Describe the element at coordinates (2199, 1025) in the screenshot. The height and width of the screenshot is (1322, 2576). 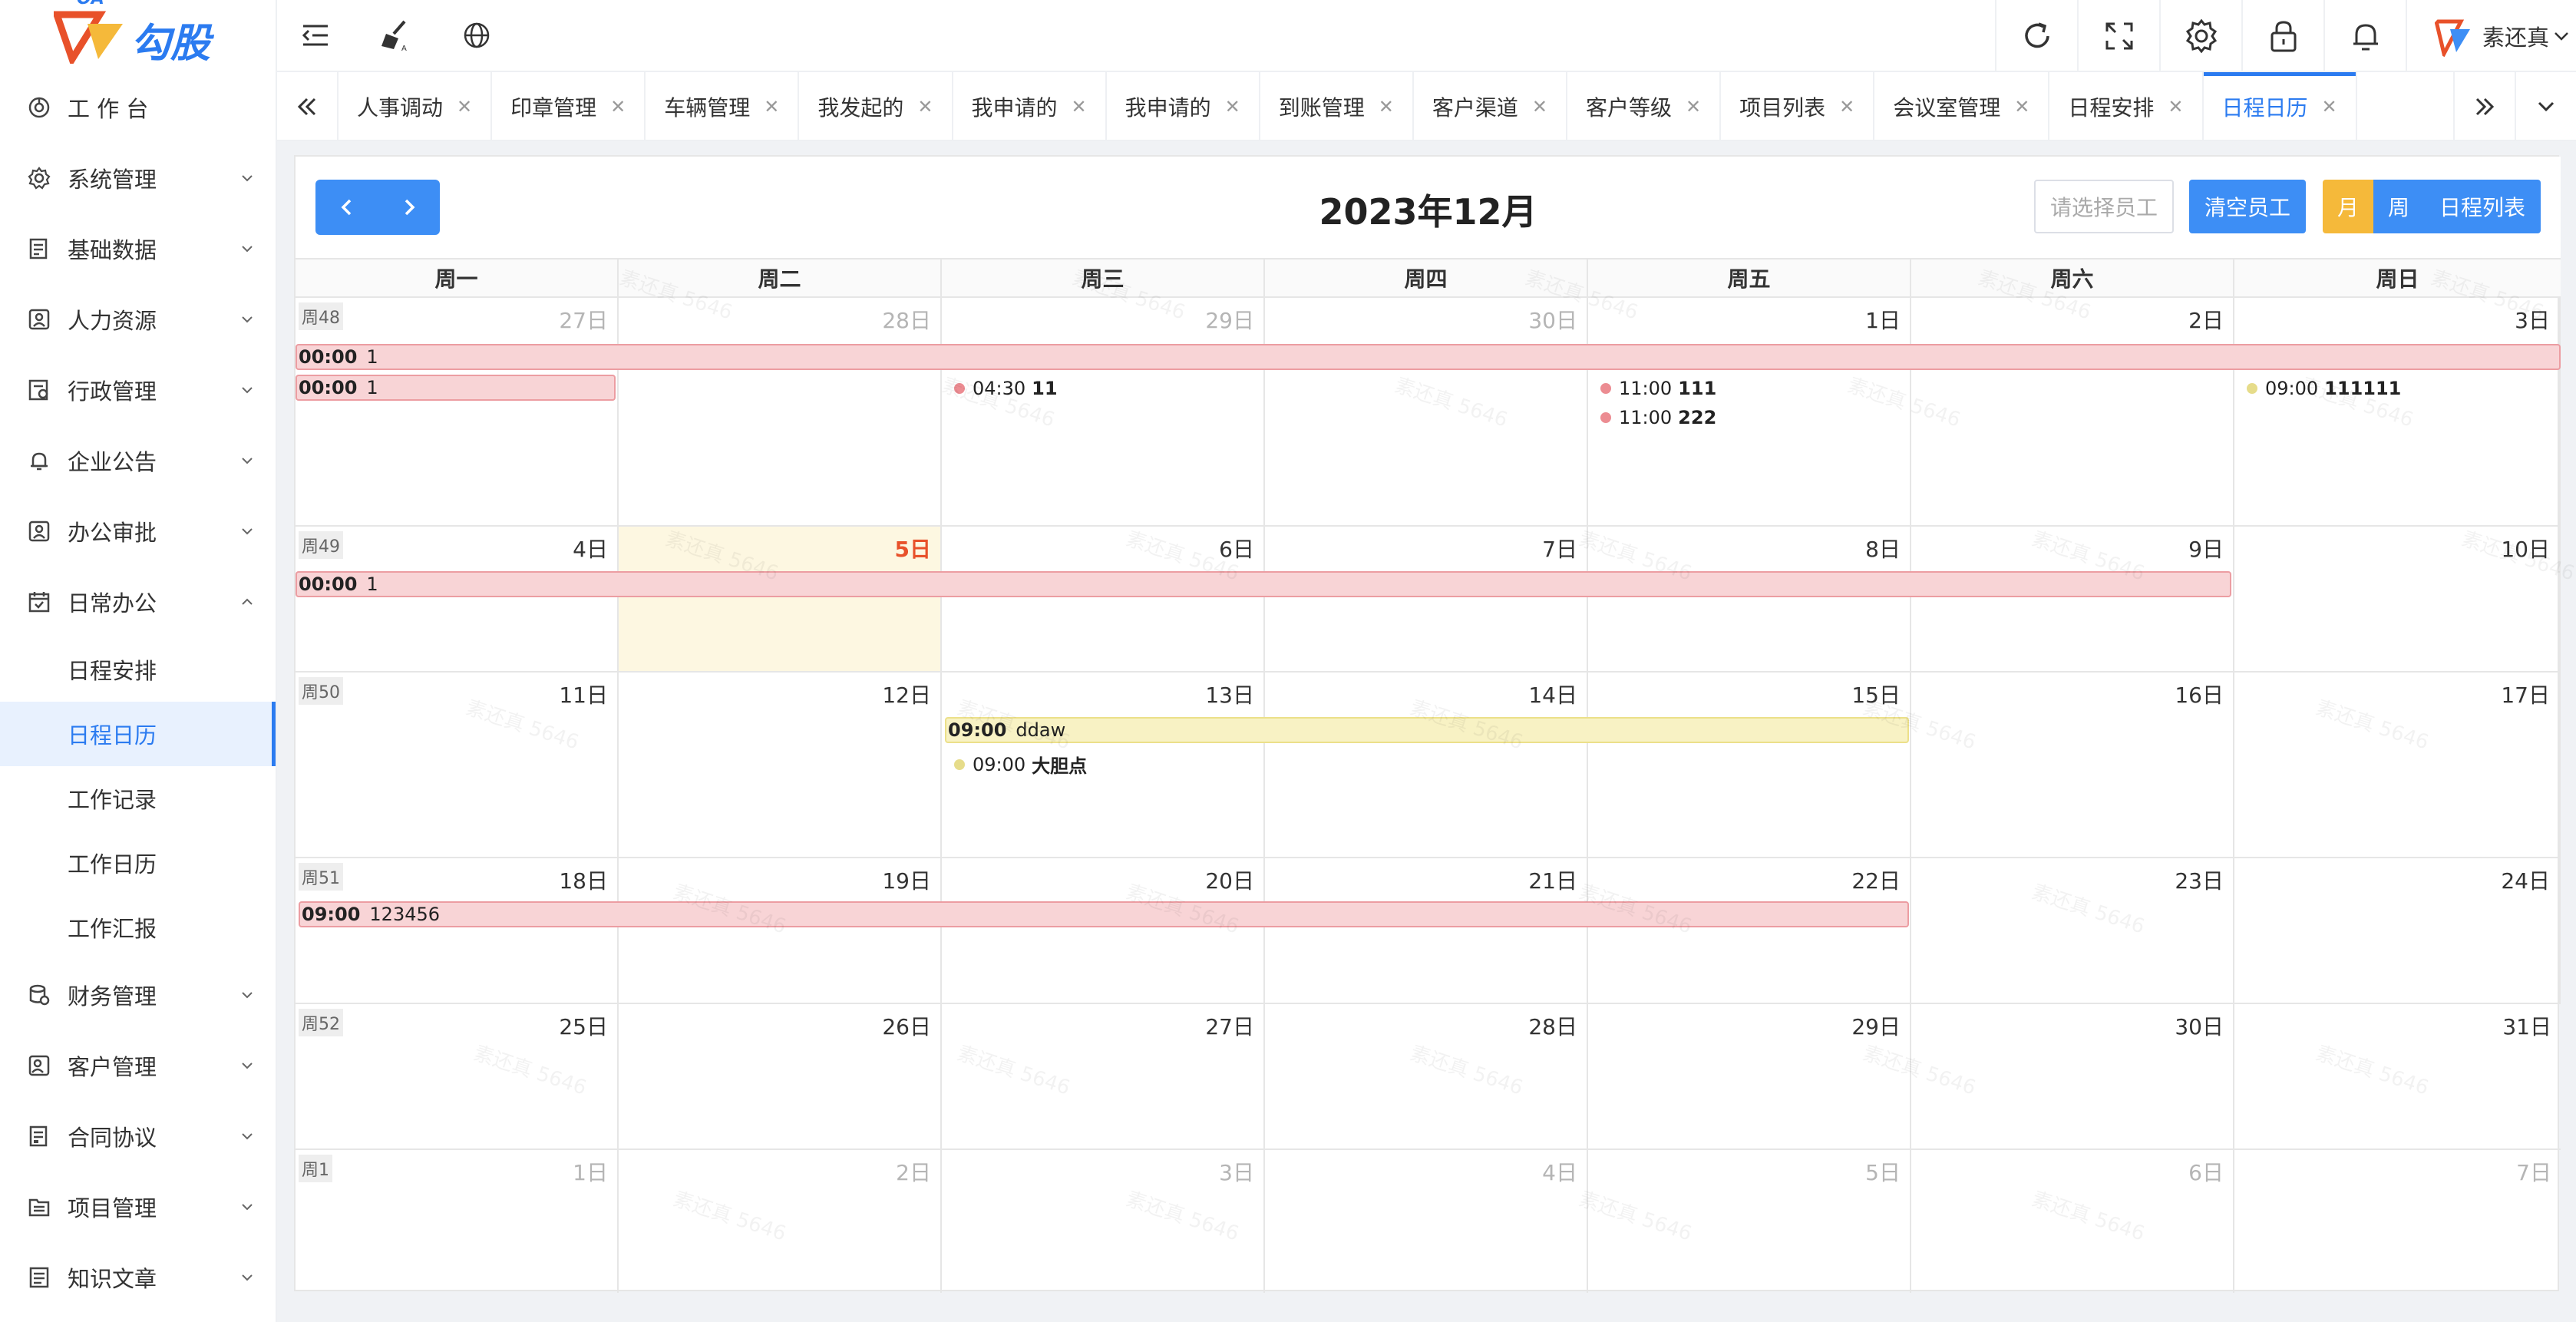
I see `day-number: 30日` at that location.